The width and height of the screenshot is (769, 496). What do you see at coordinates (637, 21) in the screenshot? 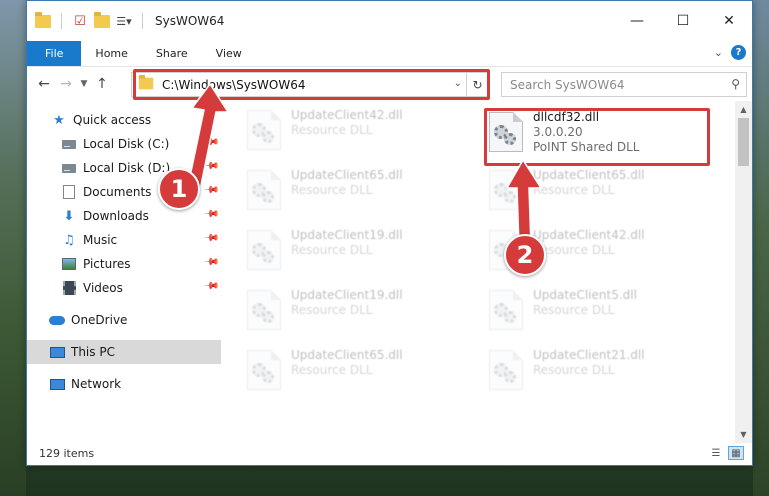
I see `minimize-button: —` at bounding box center [637, 21].